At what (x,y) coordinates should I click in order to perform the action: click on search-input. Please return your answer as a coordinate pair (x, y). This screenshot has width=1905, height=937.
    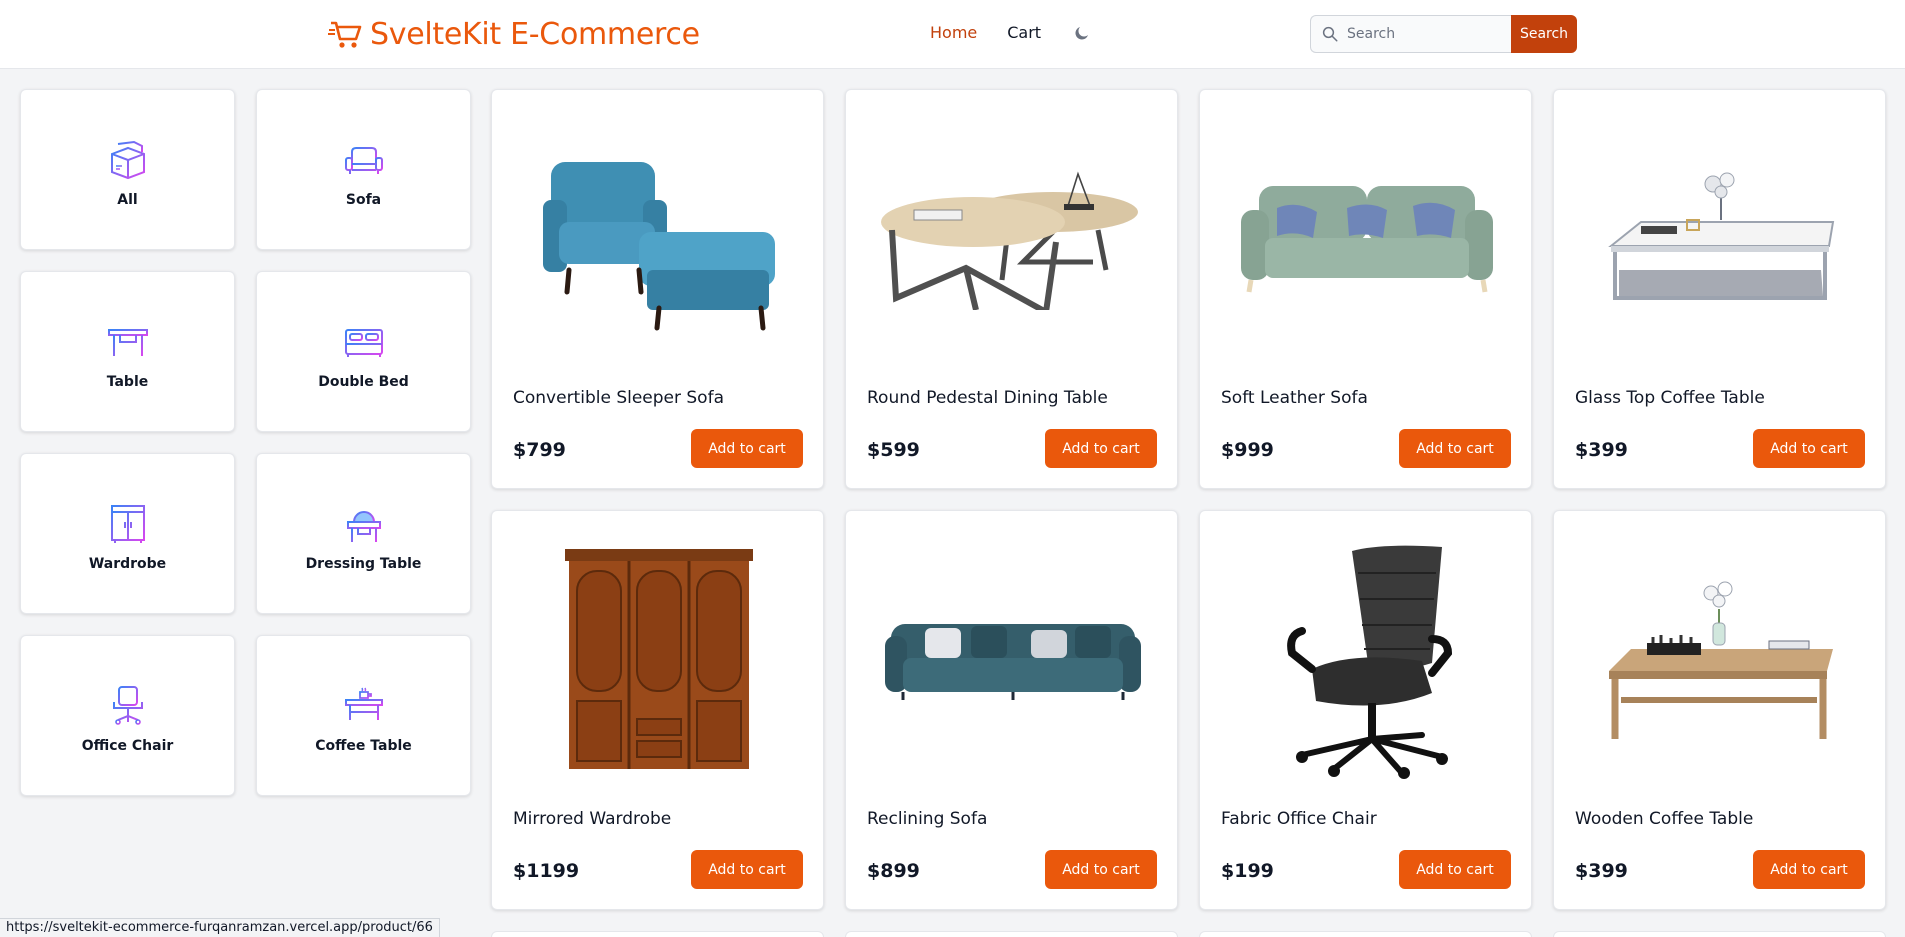
    Looking at the image, I should click on (1427, 34).